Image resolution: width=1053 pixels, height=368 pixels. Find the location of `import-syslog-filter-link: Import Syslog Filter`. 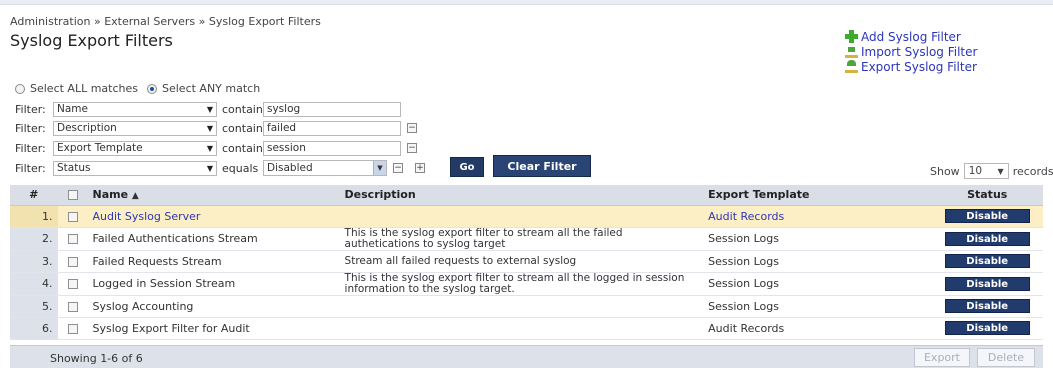

import-syslog-filter-link: Import Syslog Filter is located at coordinates (911, 51).